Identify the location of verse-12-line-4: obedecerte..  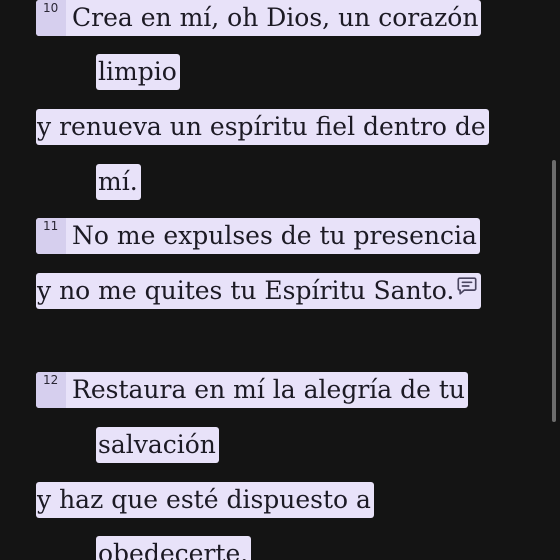
(174, 548).